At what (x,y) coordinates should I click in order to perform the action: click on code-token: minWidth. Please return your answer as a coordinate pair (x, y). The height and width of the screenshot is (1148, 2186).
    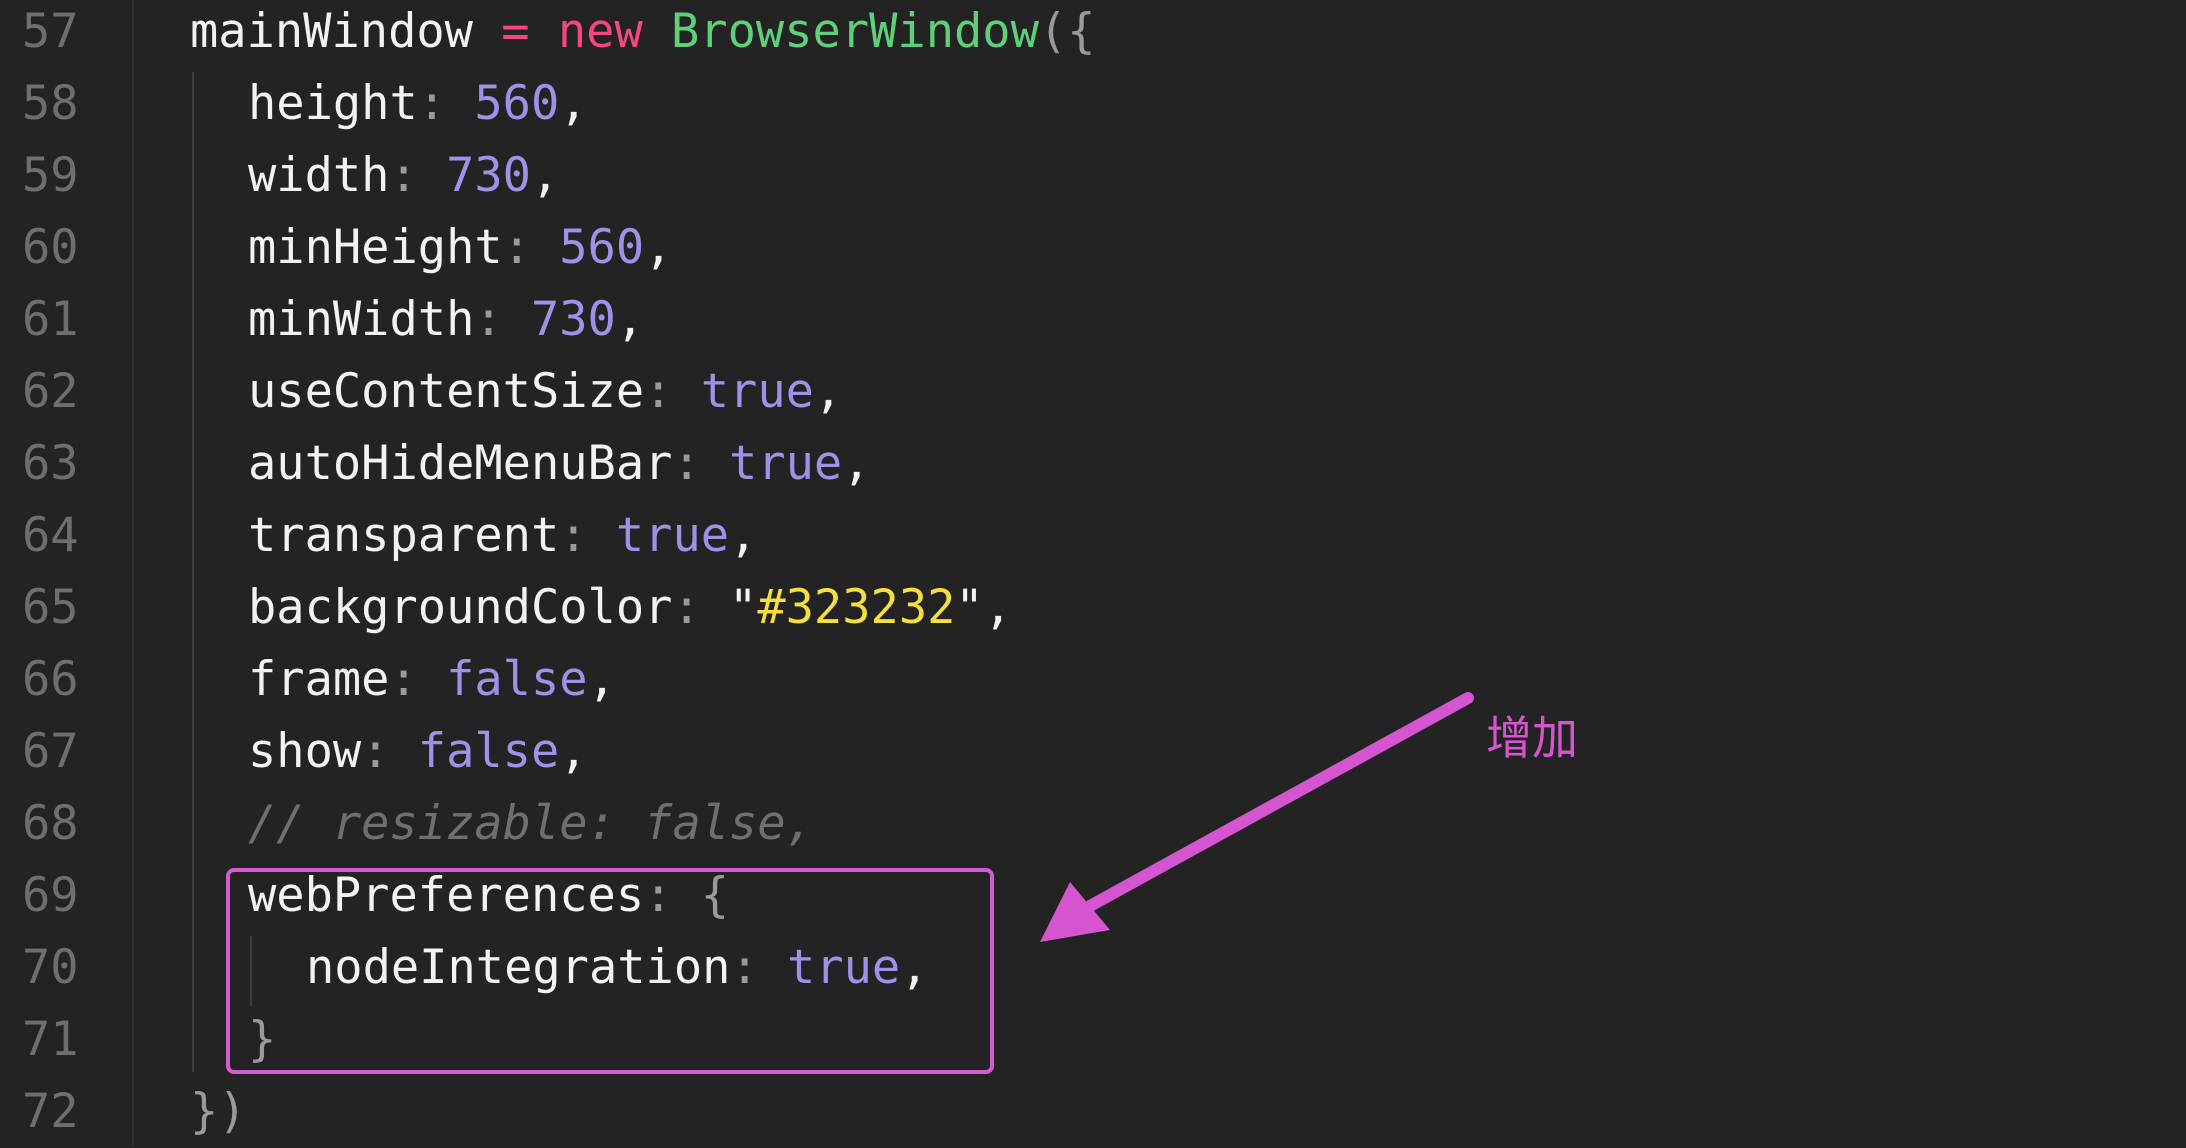
    Looking at the image, I should click on (361, 319).